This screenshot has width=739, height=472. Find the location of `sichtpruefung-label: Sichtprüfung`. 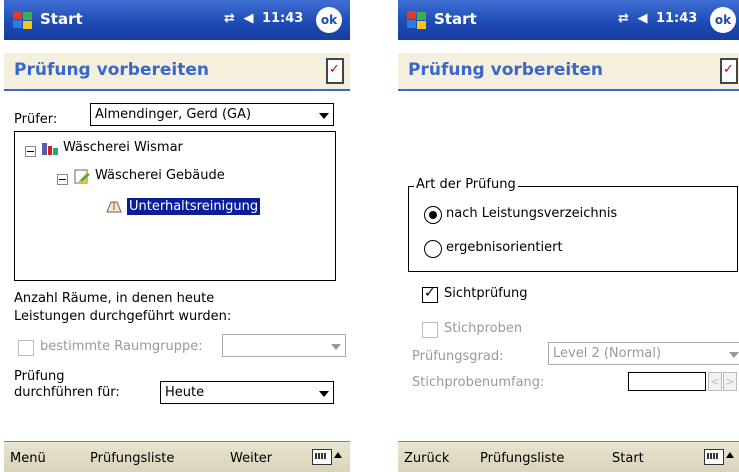

sichtpruefung-label: Sichtprüfung is located at coordinates (486, 293).